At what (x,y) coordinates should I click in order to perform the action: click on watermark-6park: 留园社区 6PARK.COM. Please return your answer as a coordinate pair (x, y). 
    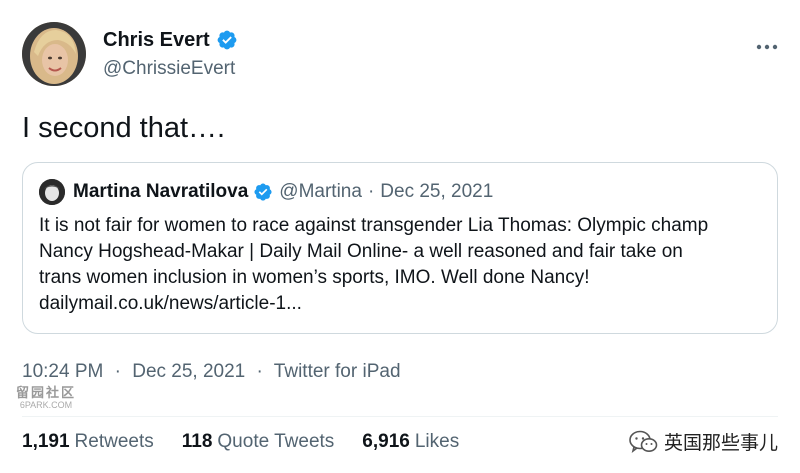
    Looking at the image, I should click on (46, 398).